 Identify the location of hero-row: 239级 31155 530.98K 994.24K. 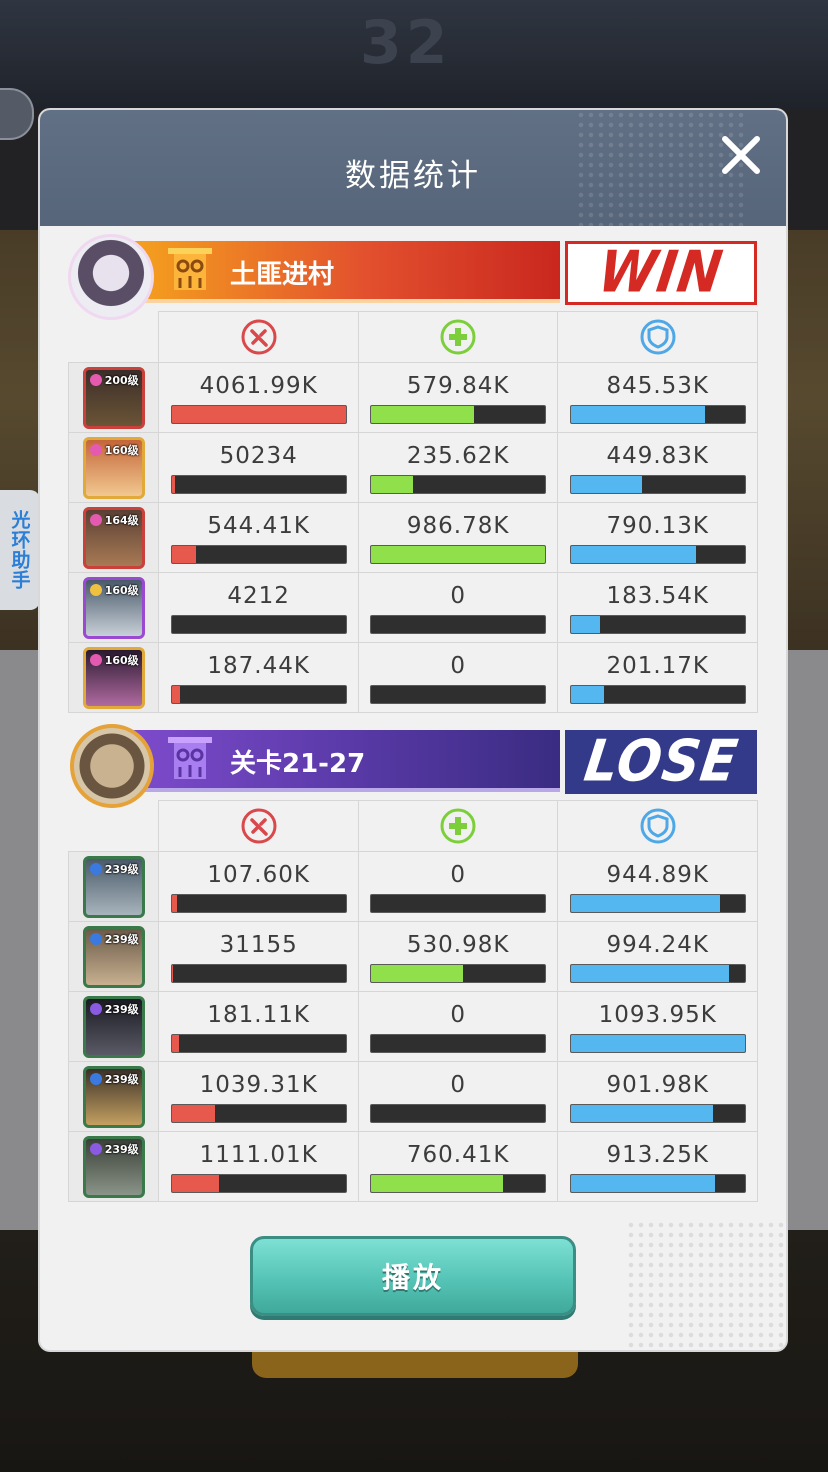
(412, 956).